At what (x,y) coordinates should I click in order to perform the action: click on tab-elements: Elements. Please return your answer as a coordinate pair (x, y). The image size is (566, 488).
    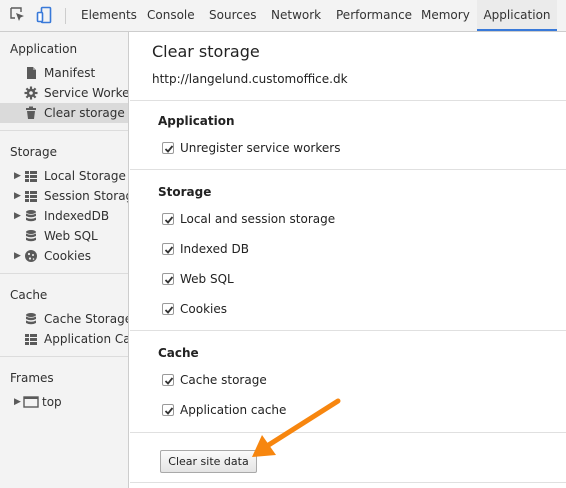
    Looking at the image, I should click on (109, 15).